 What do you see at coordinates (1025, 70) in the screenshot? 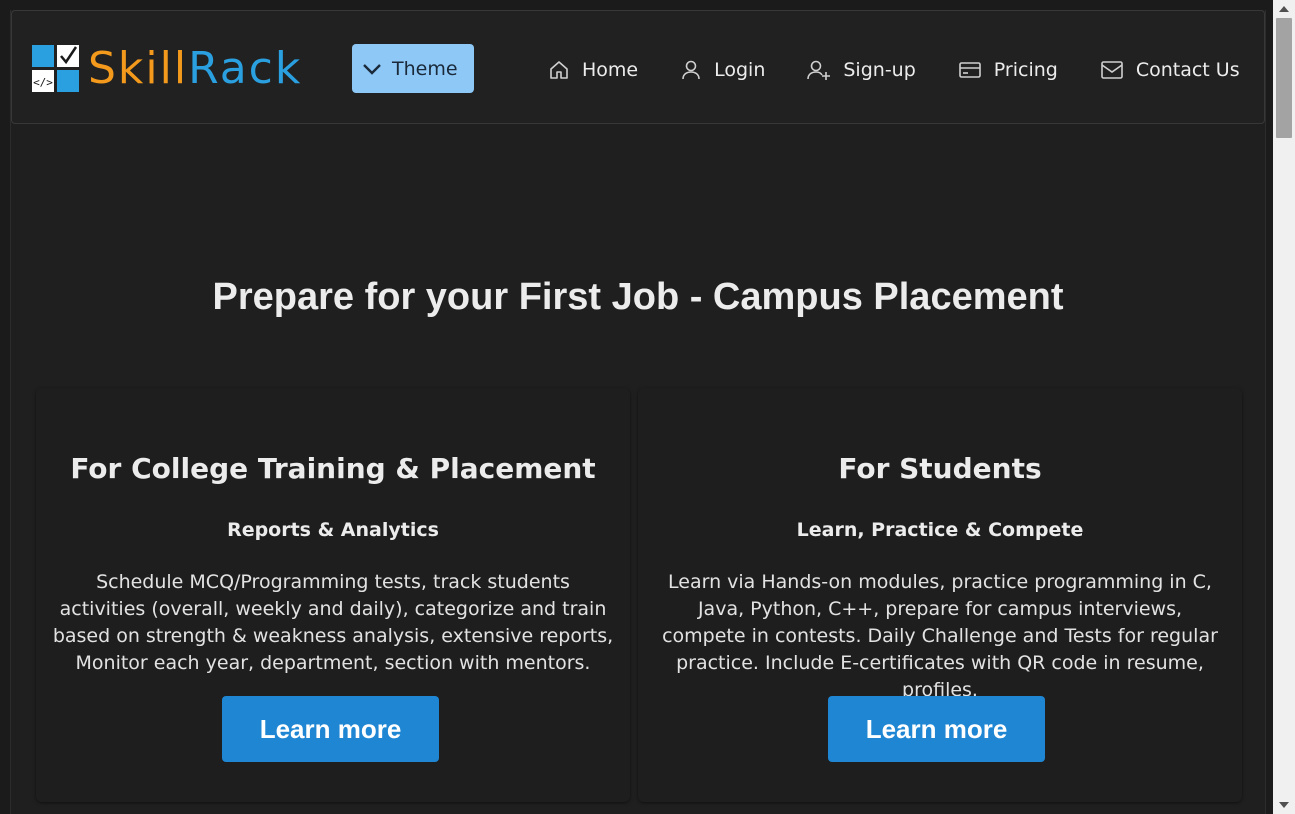
I see `nav-pricing-label: Pricing` at bounding box center [1025, 70].